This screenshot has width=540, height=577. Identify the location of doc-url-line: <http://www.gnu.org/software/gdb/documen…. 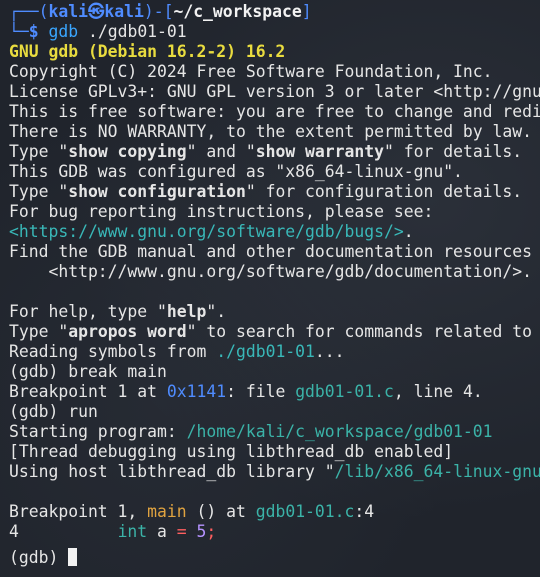
(270, 272).